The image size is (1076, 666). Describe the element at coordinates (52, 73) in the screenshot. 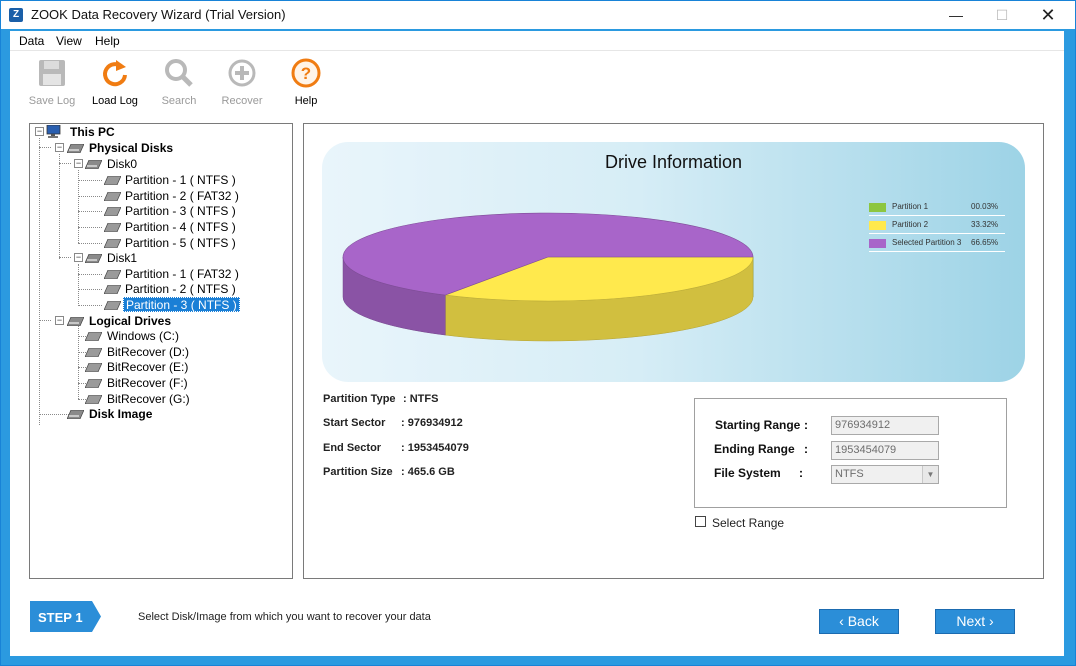

I see `floppy-disk-icon` at that location.